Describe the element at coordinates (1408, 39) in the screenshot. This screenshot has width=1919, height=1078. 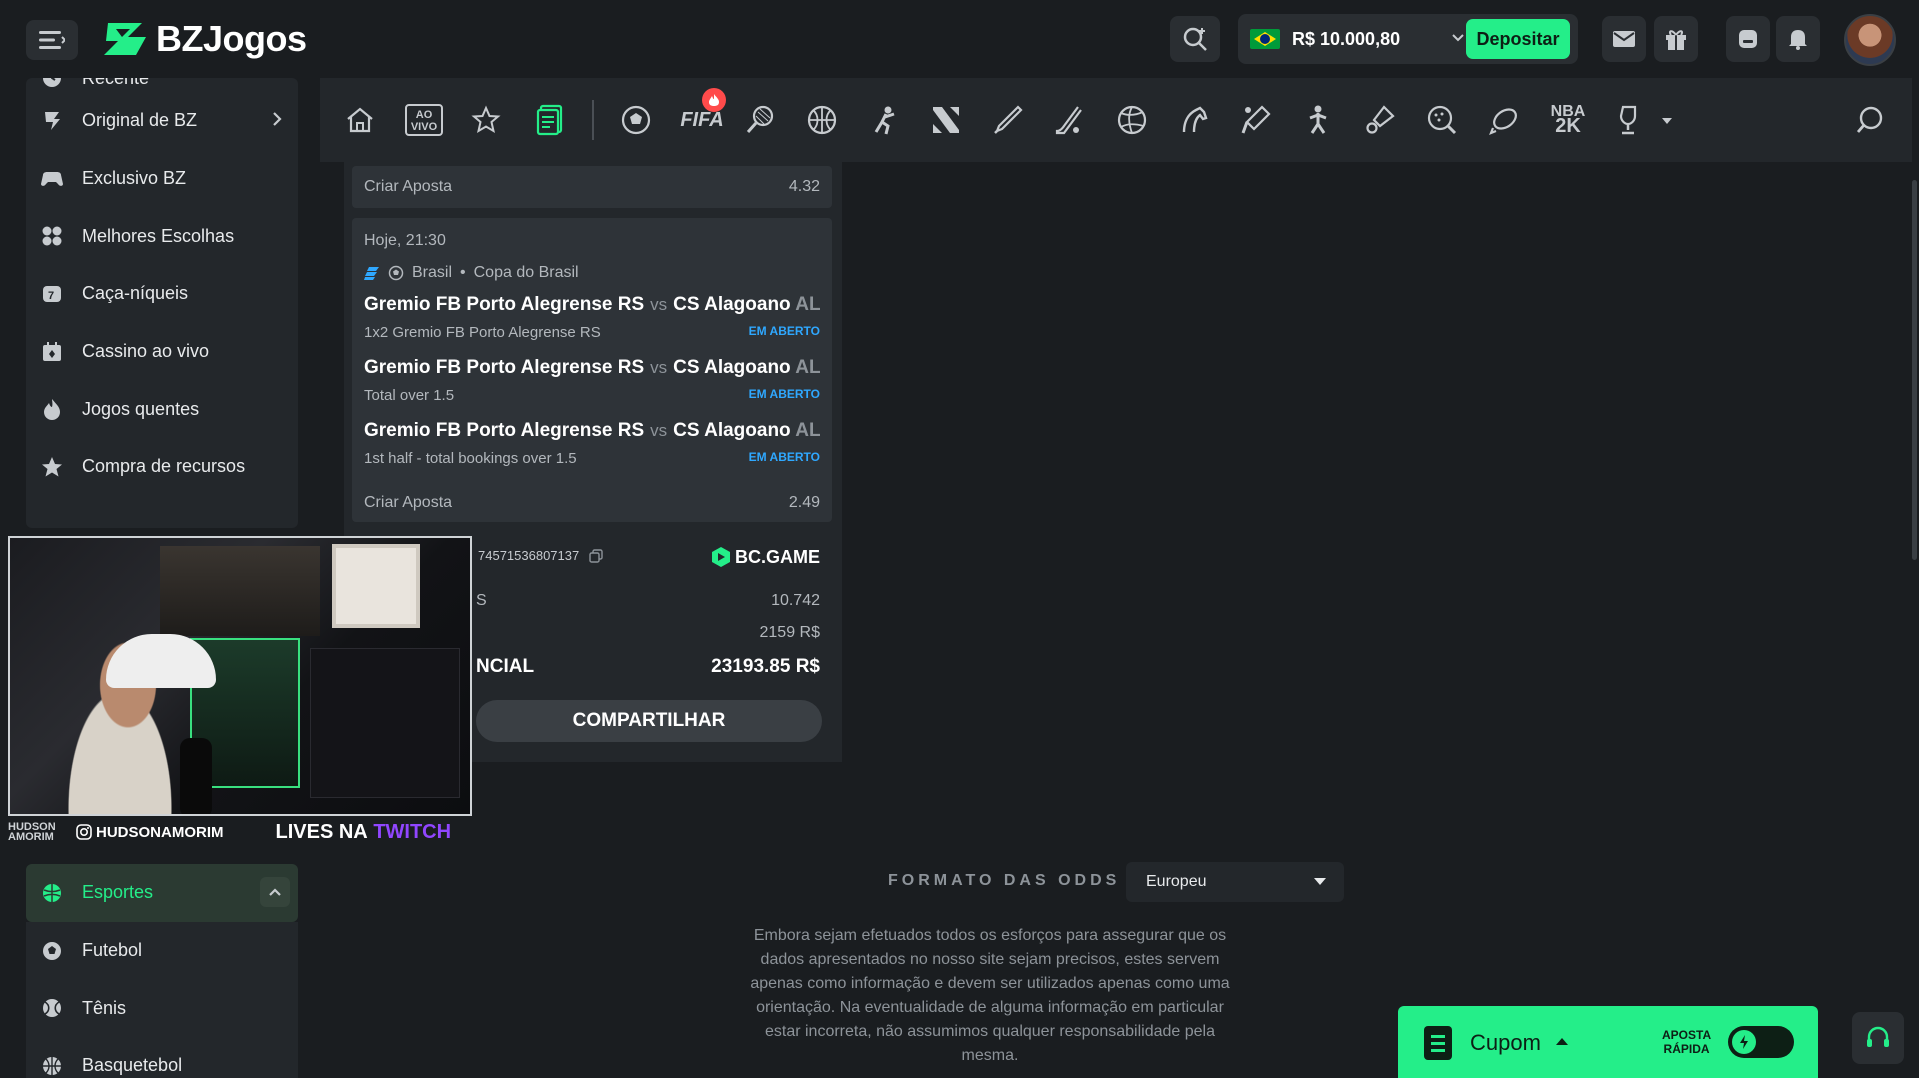
I see `wallet-balance: R$ 10.000,80 Depositar` at that location.